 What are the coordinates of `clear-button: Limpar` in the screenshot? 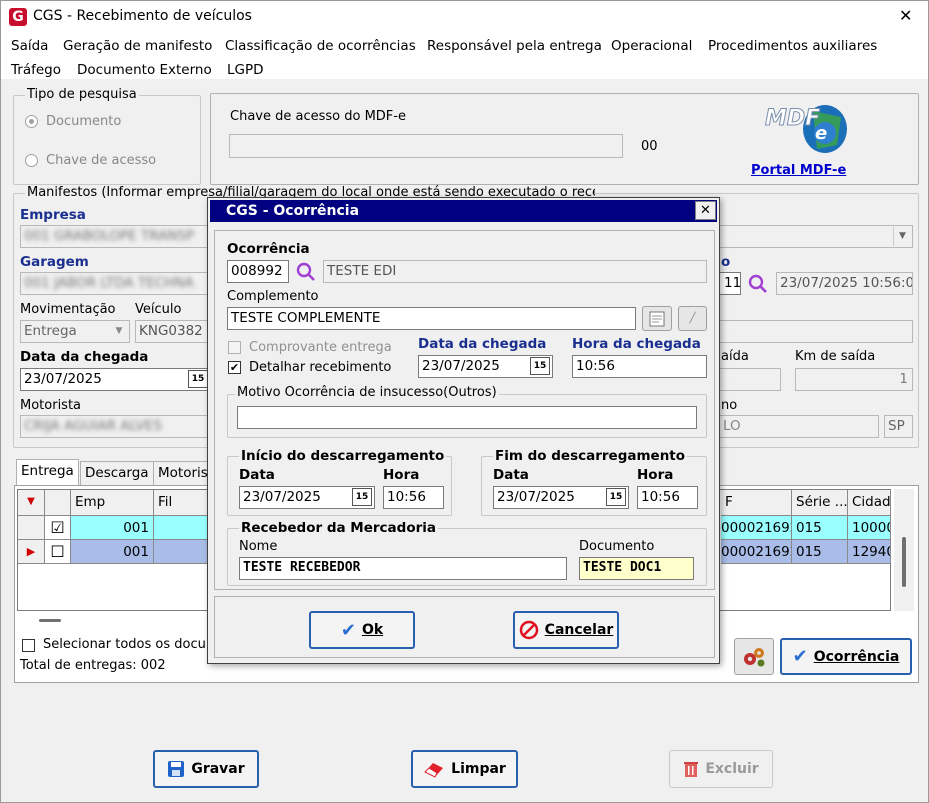 It's located at (464, 769).